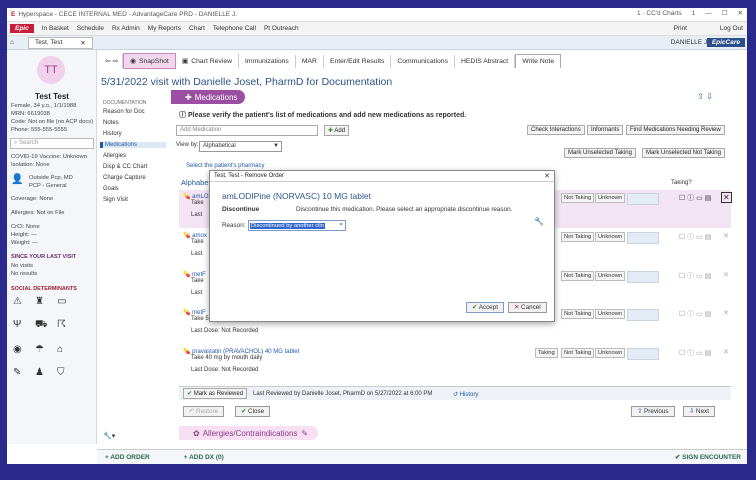  Describe the element at coordinates (215, 393) in the screenshot. I see `mark-as-reviewed-button: ✔ Mark as Reviewed` at that location.